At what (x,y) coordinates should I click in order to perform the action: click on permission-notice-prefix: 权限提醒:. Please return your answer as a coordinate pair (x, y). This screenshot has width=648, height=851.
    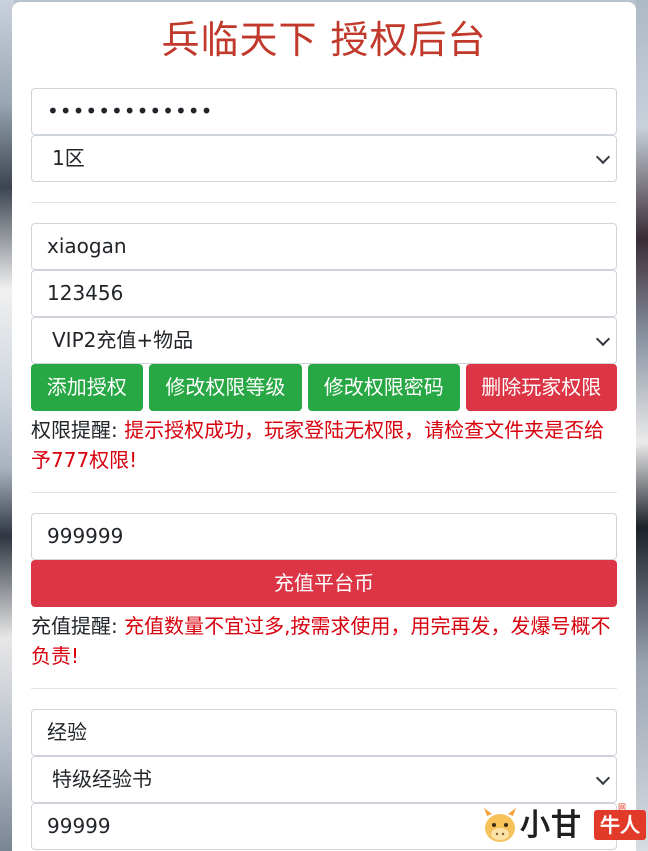
    Looking at the image, I should click on (78, 430).